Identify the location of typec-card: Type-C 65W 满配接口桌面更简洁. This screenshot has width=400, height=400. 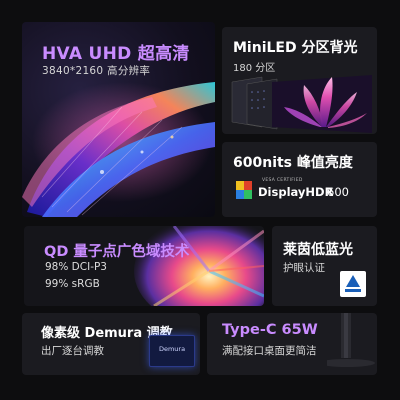
(292, 344).